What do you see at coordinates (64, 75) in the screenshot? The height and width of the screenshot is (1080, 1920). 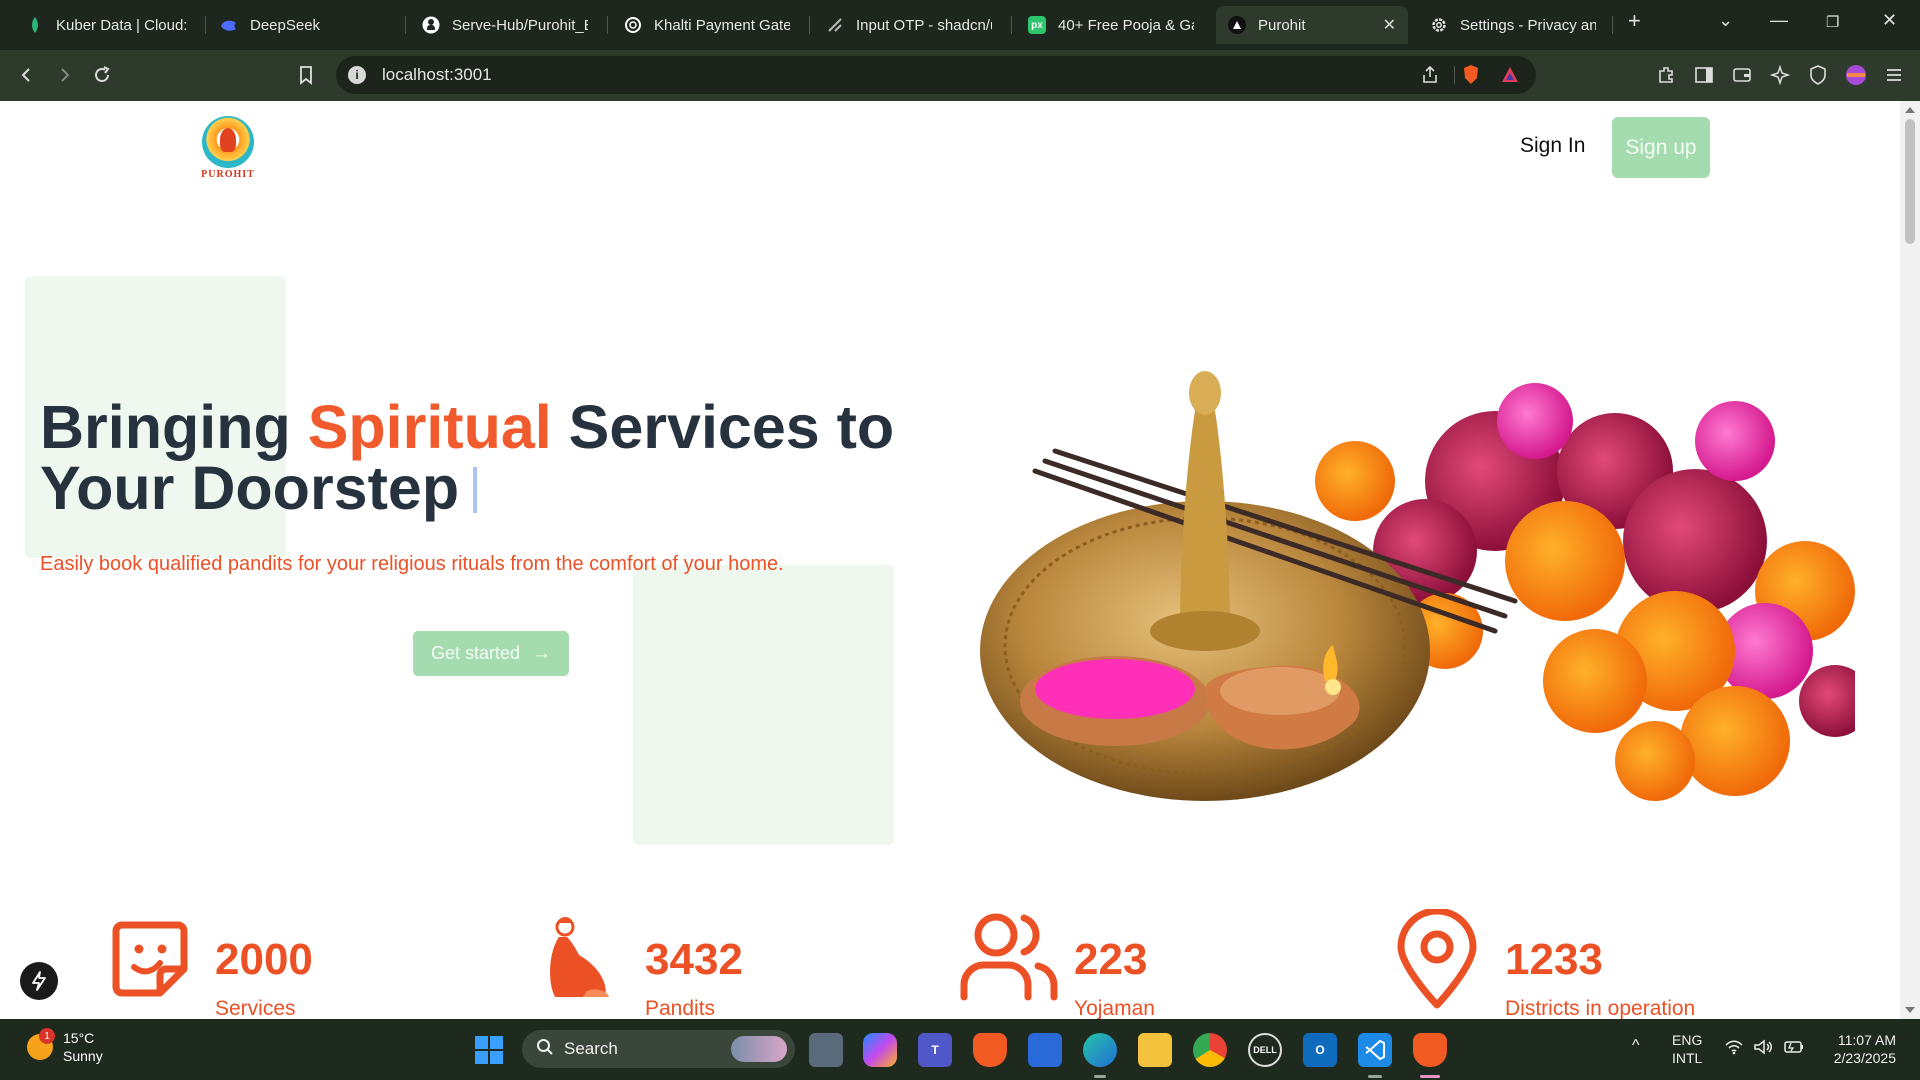 I see `forward-icon` at bounding box center [64, 75].